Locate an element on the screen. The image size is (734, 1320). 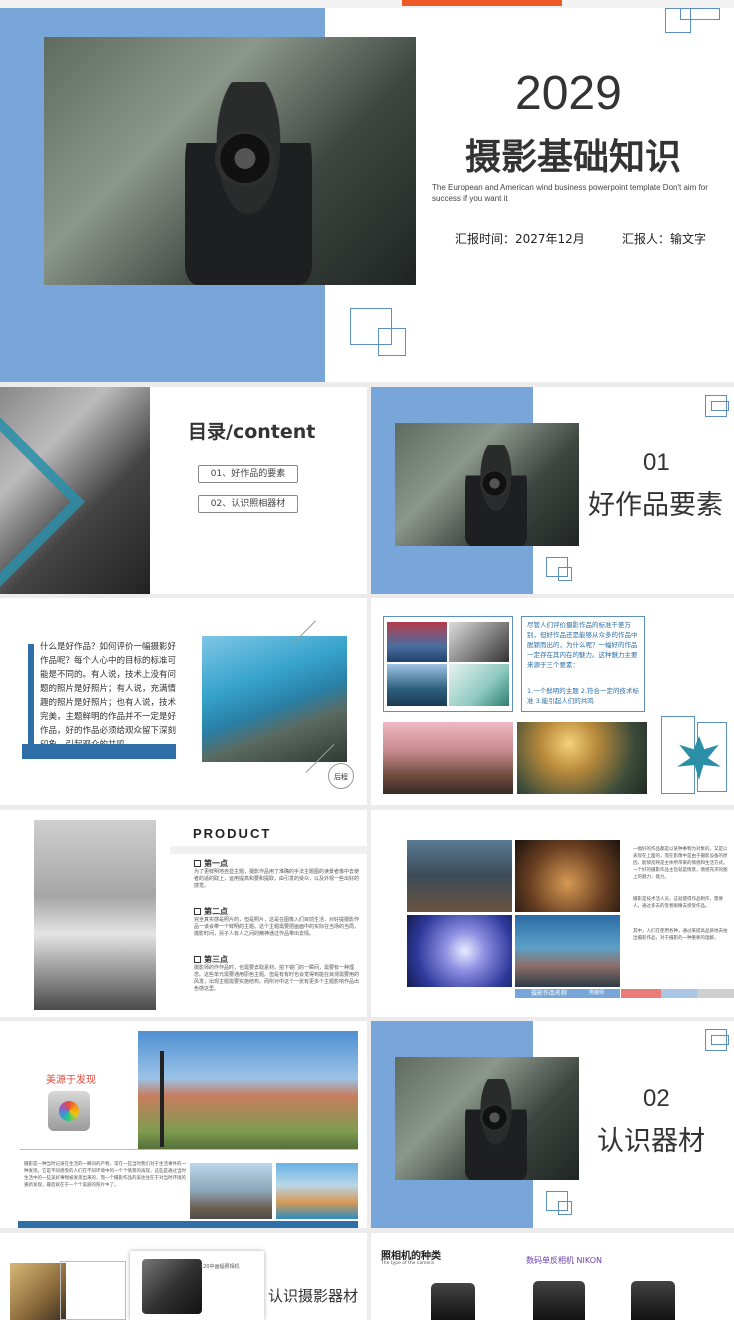
cover-photo is located at coordinates (230, 161).